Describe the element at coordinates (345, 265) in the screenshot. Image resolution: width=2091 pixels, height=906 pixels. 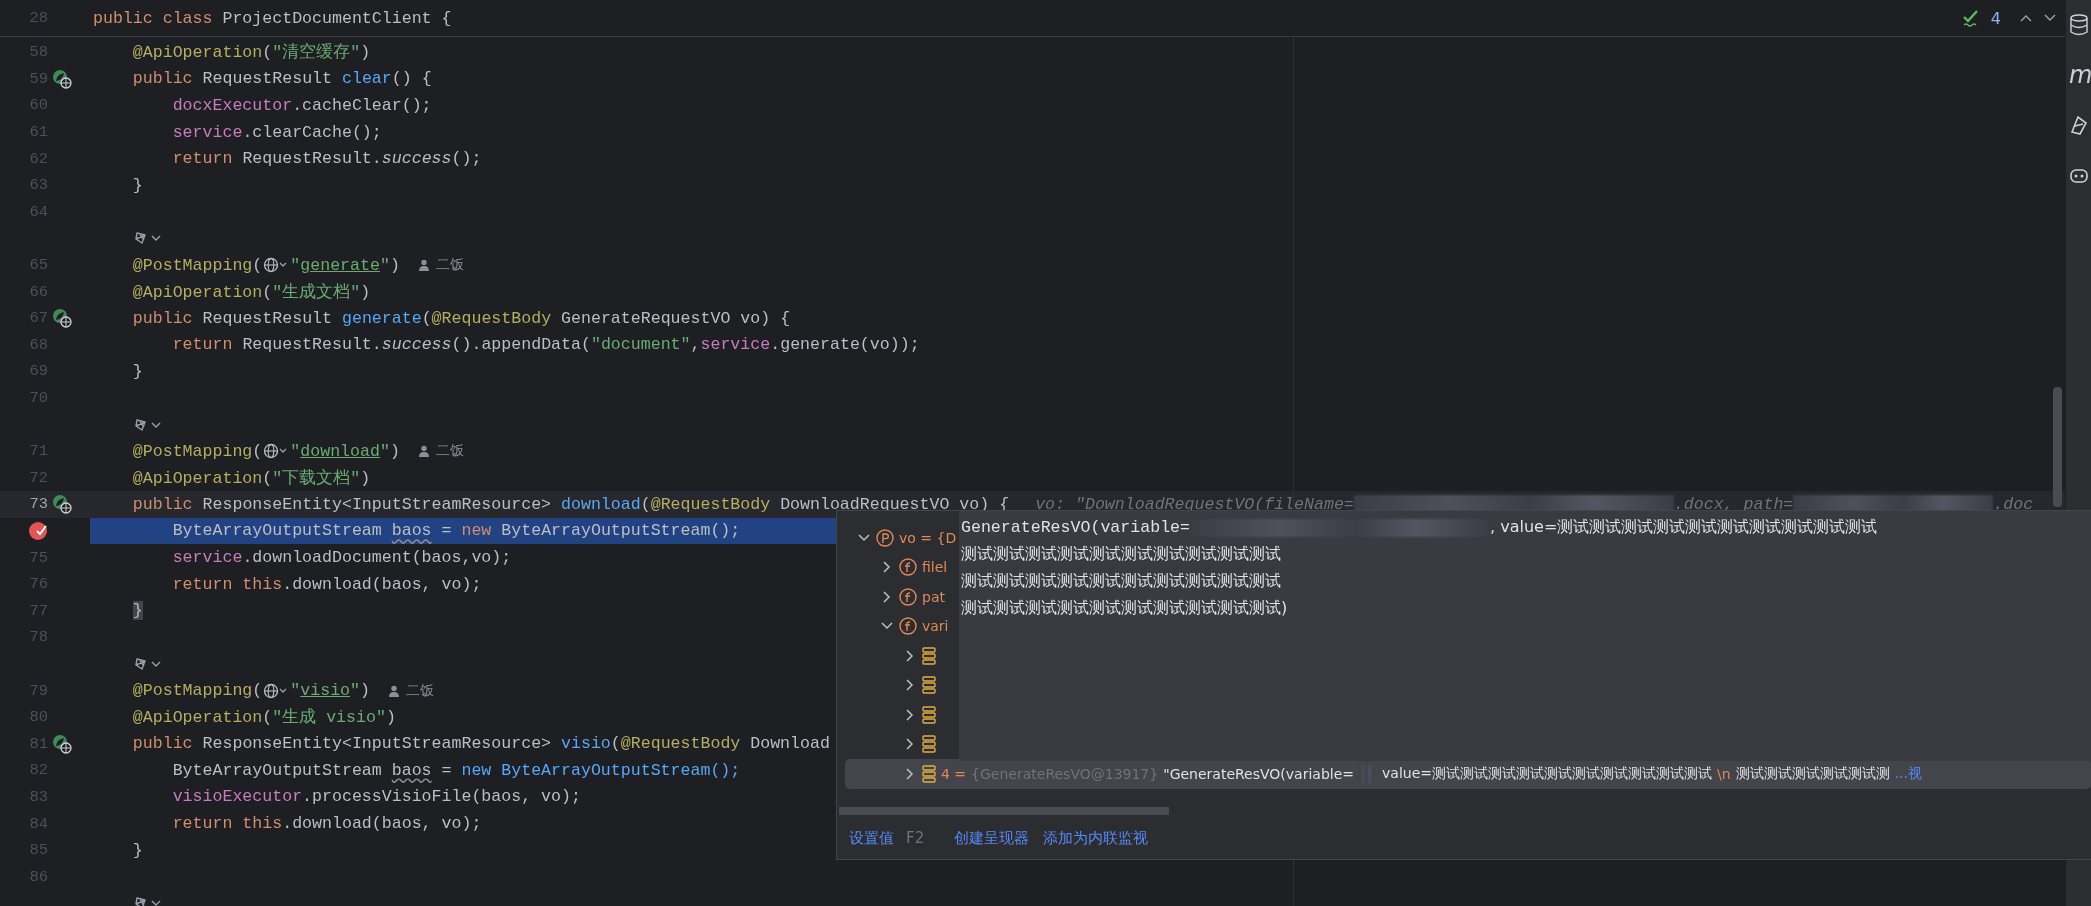
I see `code-text: "generate")` at that location.